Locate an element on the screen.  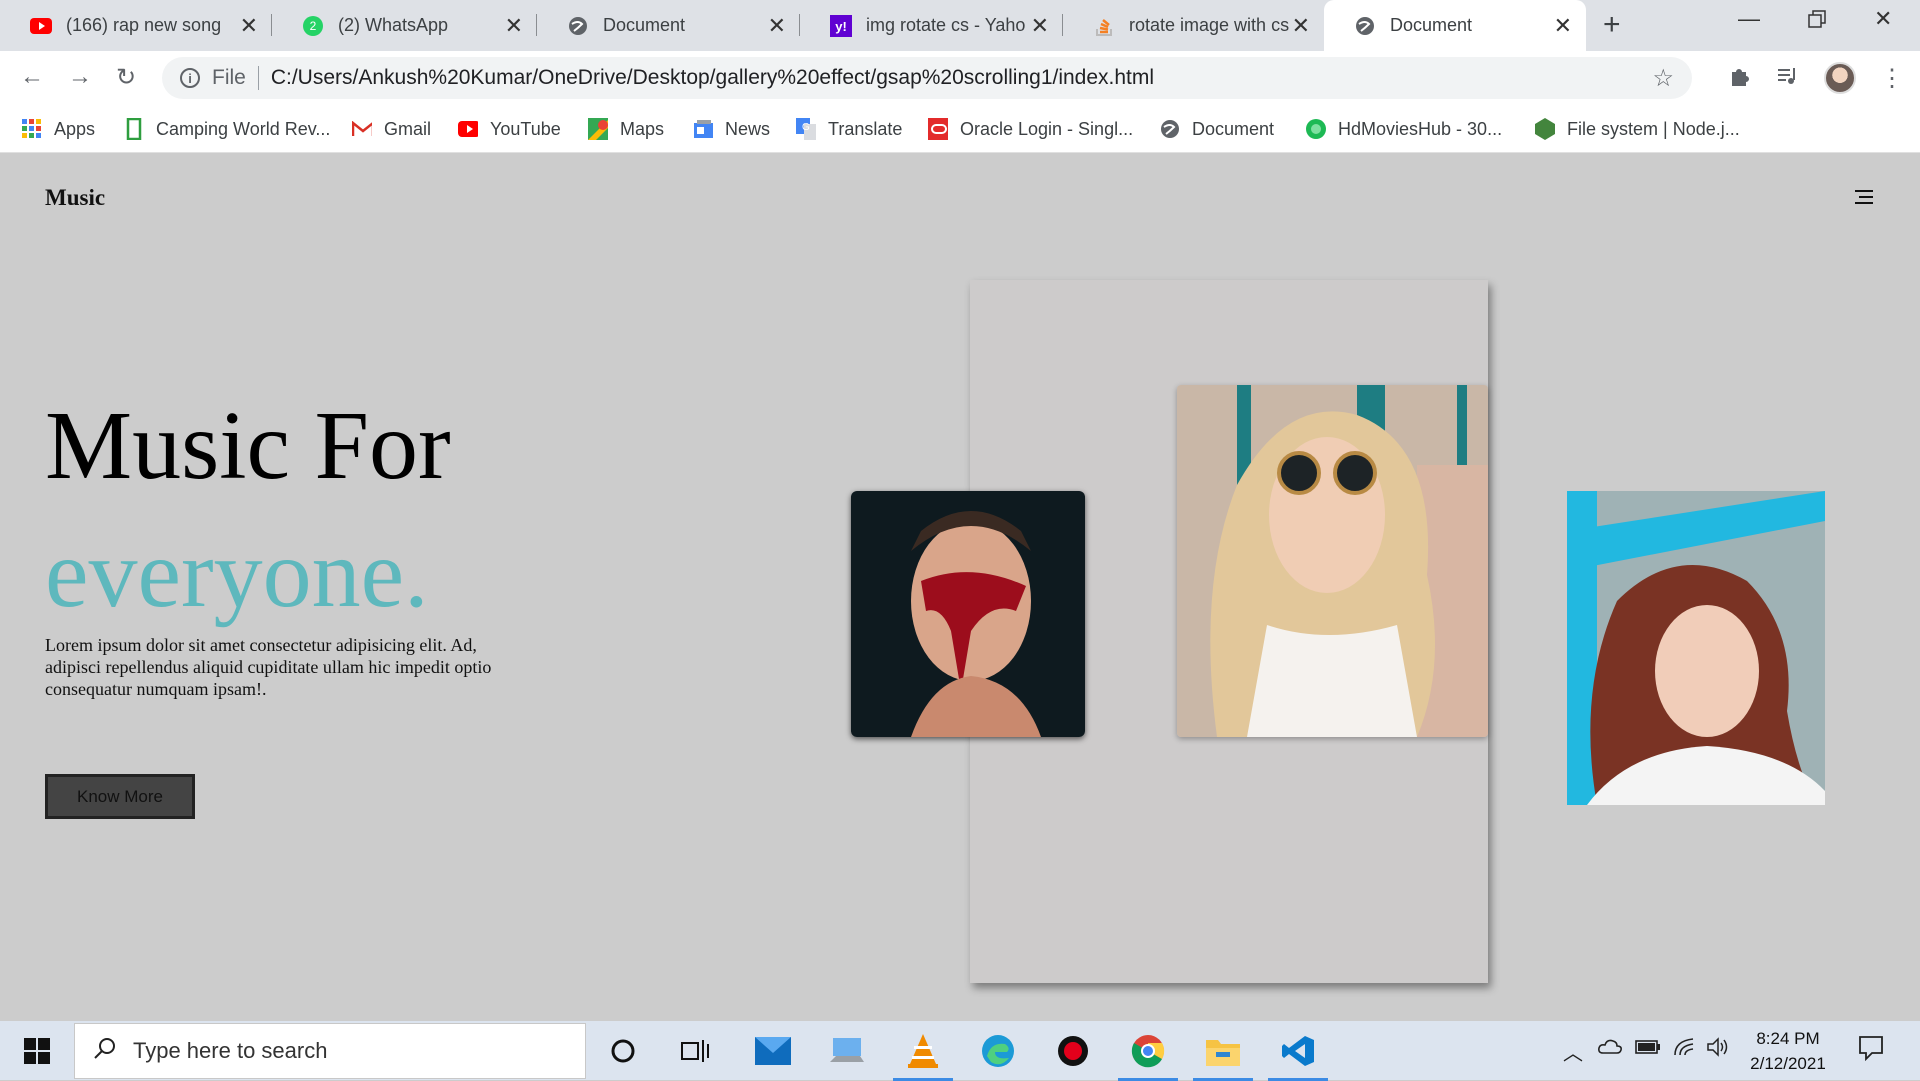
tab-yahoo: y! img rotate cs - Yahoo ✕ is located at coordinates (931, 25).